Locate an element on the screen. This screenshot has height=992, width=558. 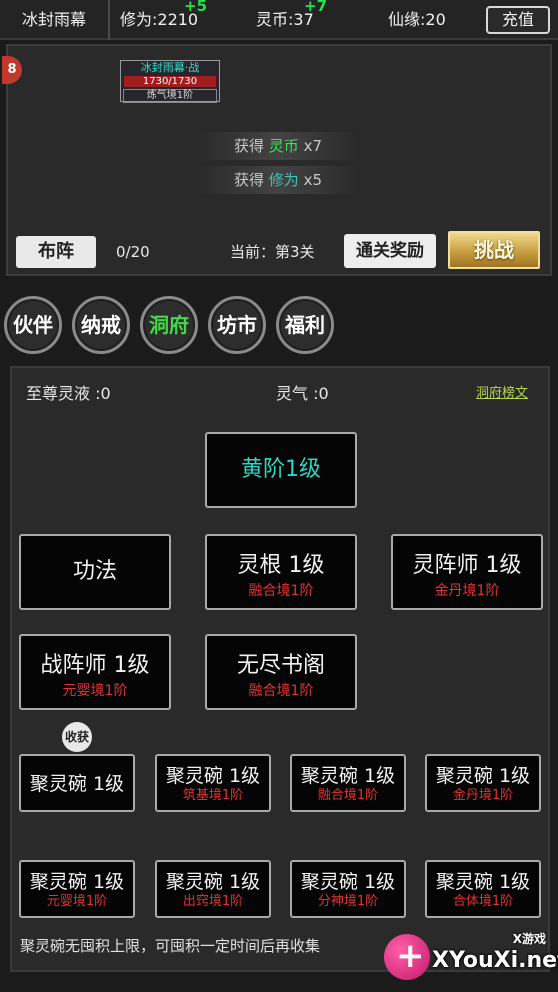
gain-amount: x7 is located at coordinates (312, 146).